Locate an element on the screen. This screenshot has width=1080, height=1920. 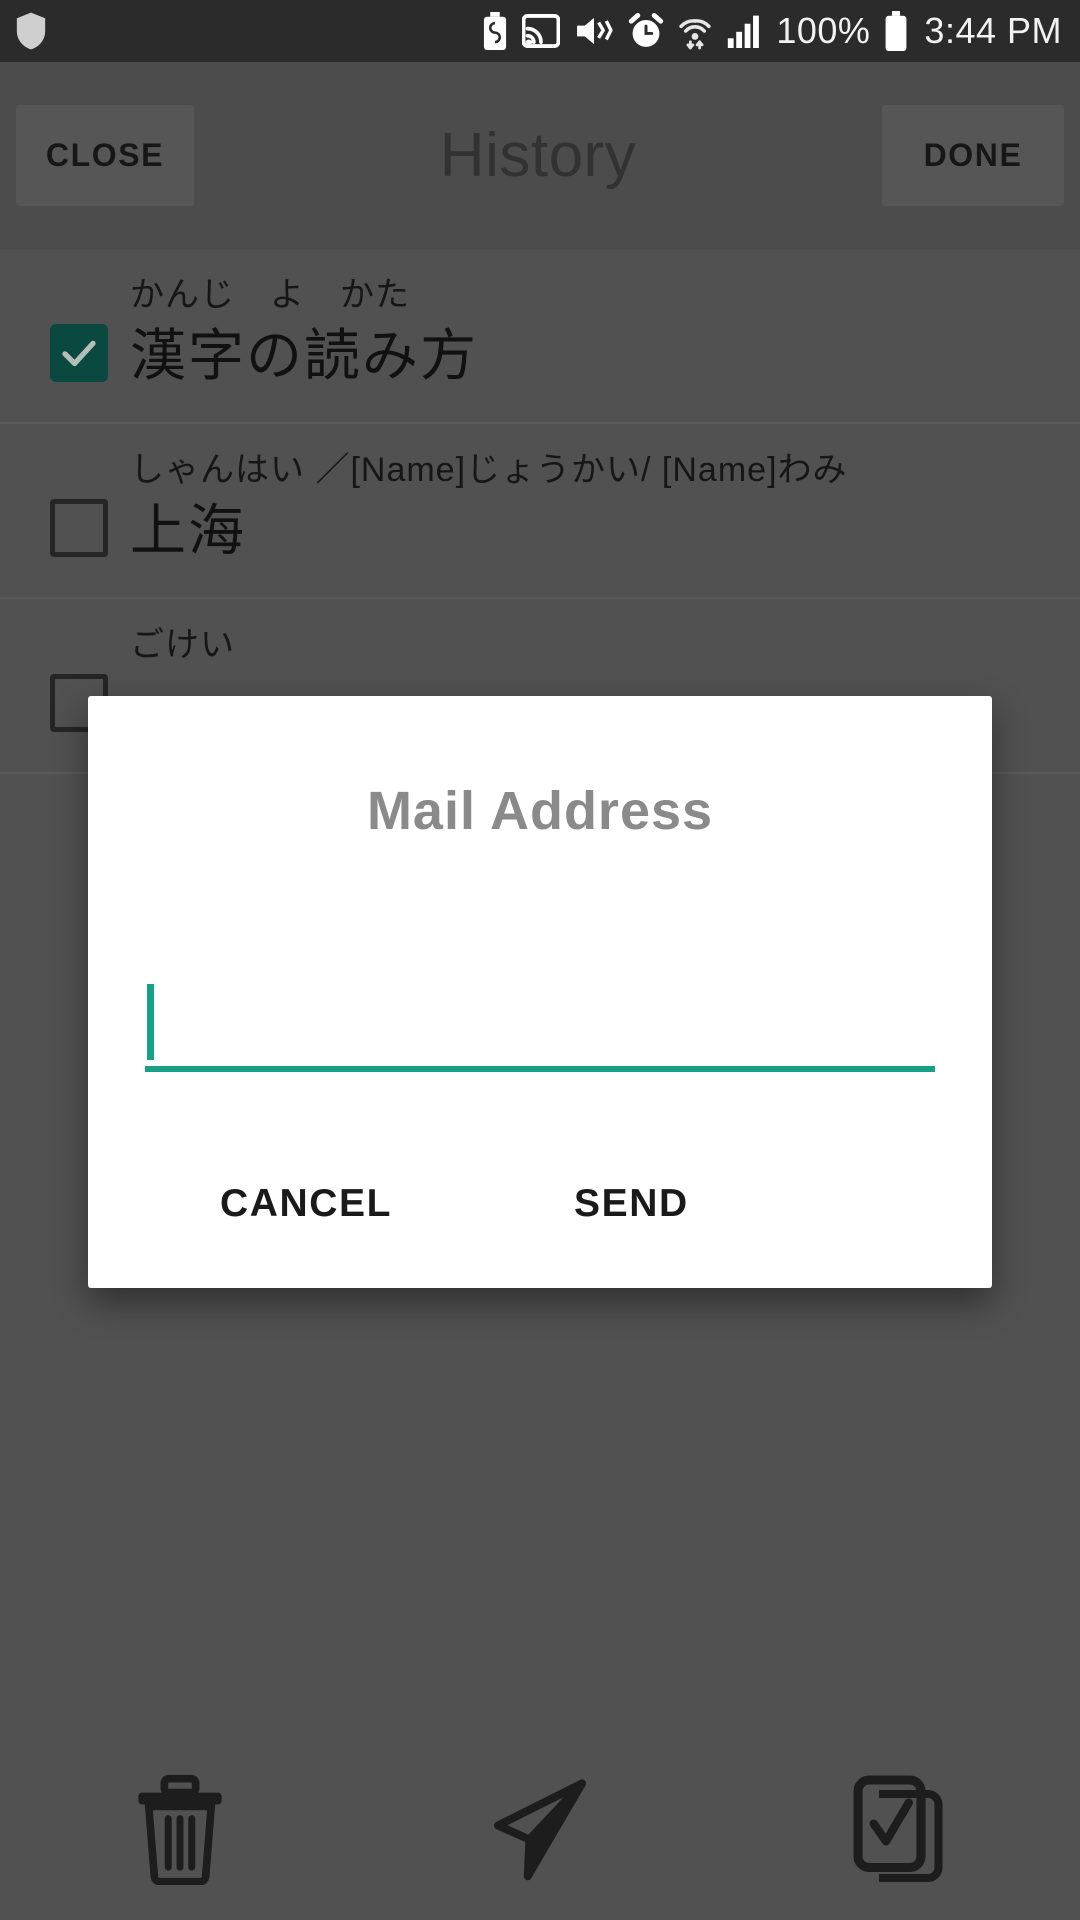
select-all-icon is located at coordinates (900, 1831).